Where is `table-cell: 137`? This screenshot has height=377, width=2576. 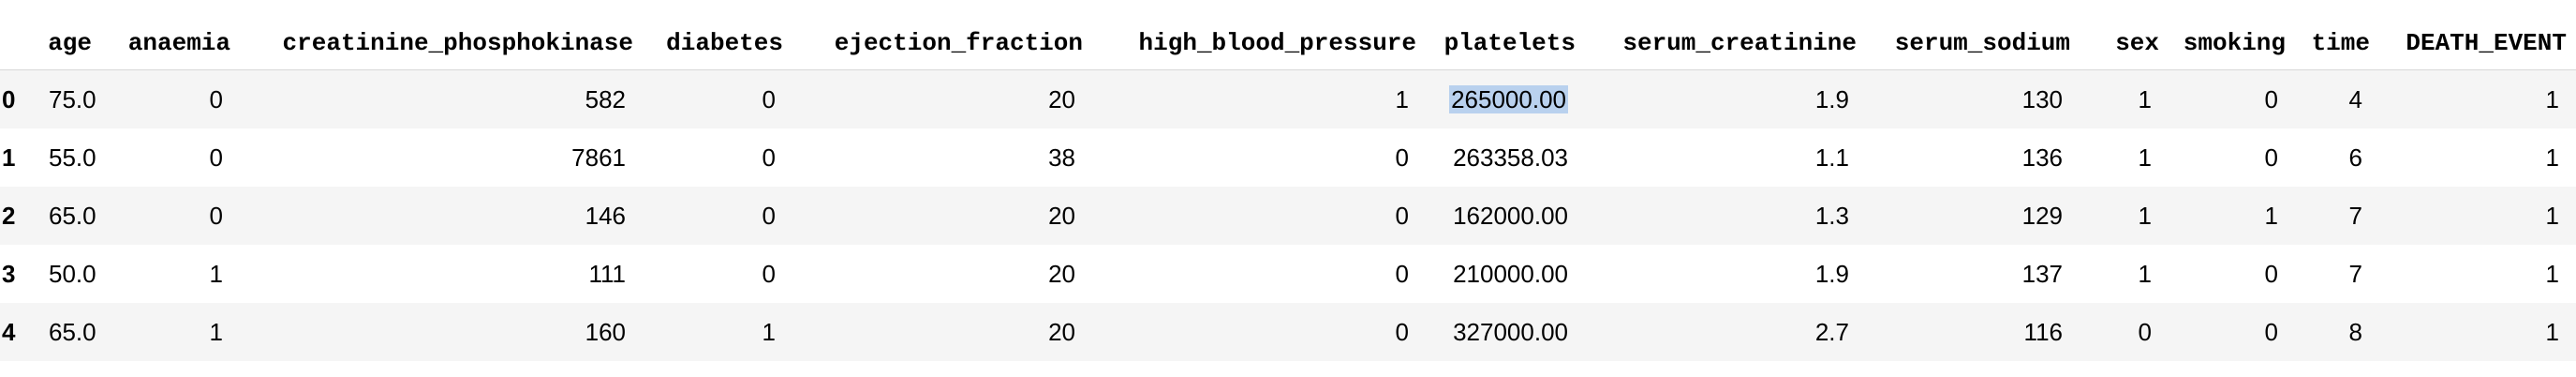 table-cell: 137 is located at coordinates (2042, 273).